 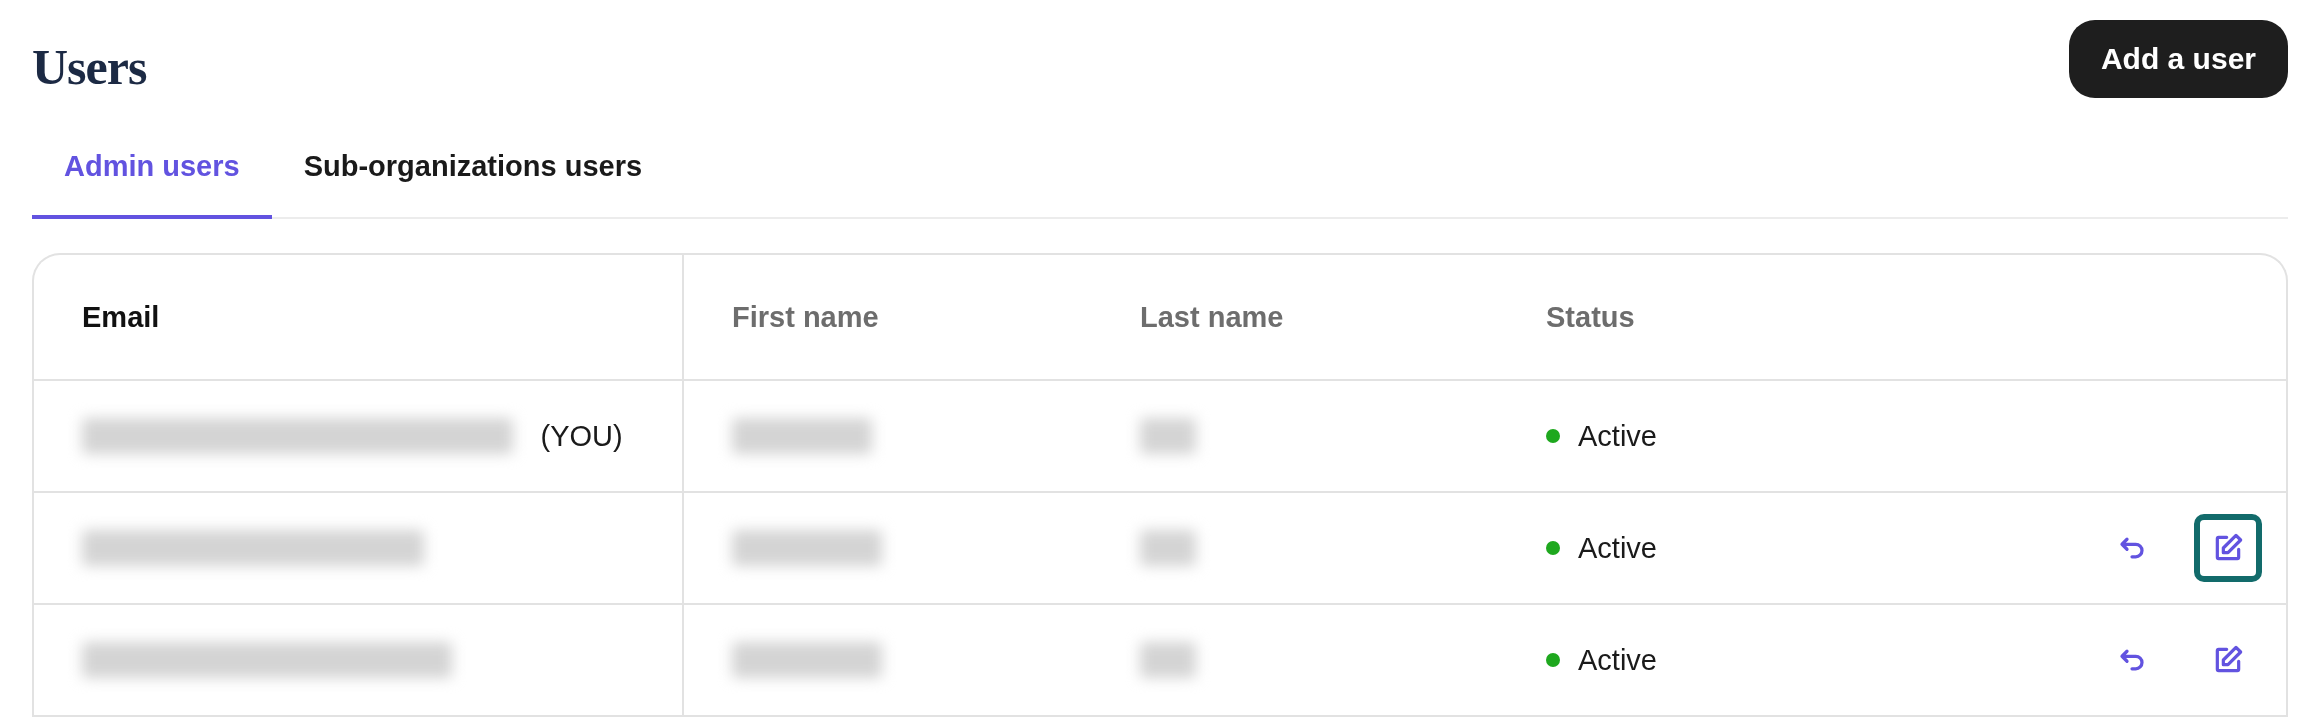 What do you see at coordinates (581, 436) in the screenshot?
I see `you-label: (YOU)` at bounding box center [581, 436].